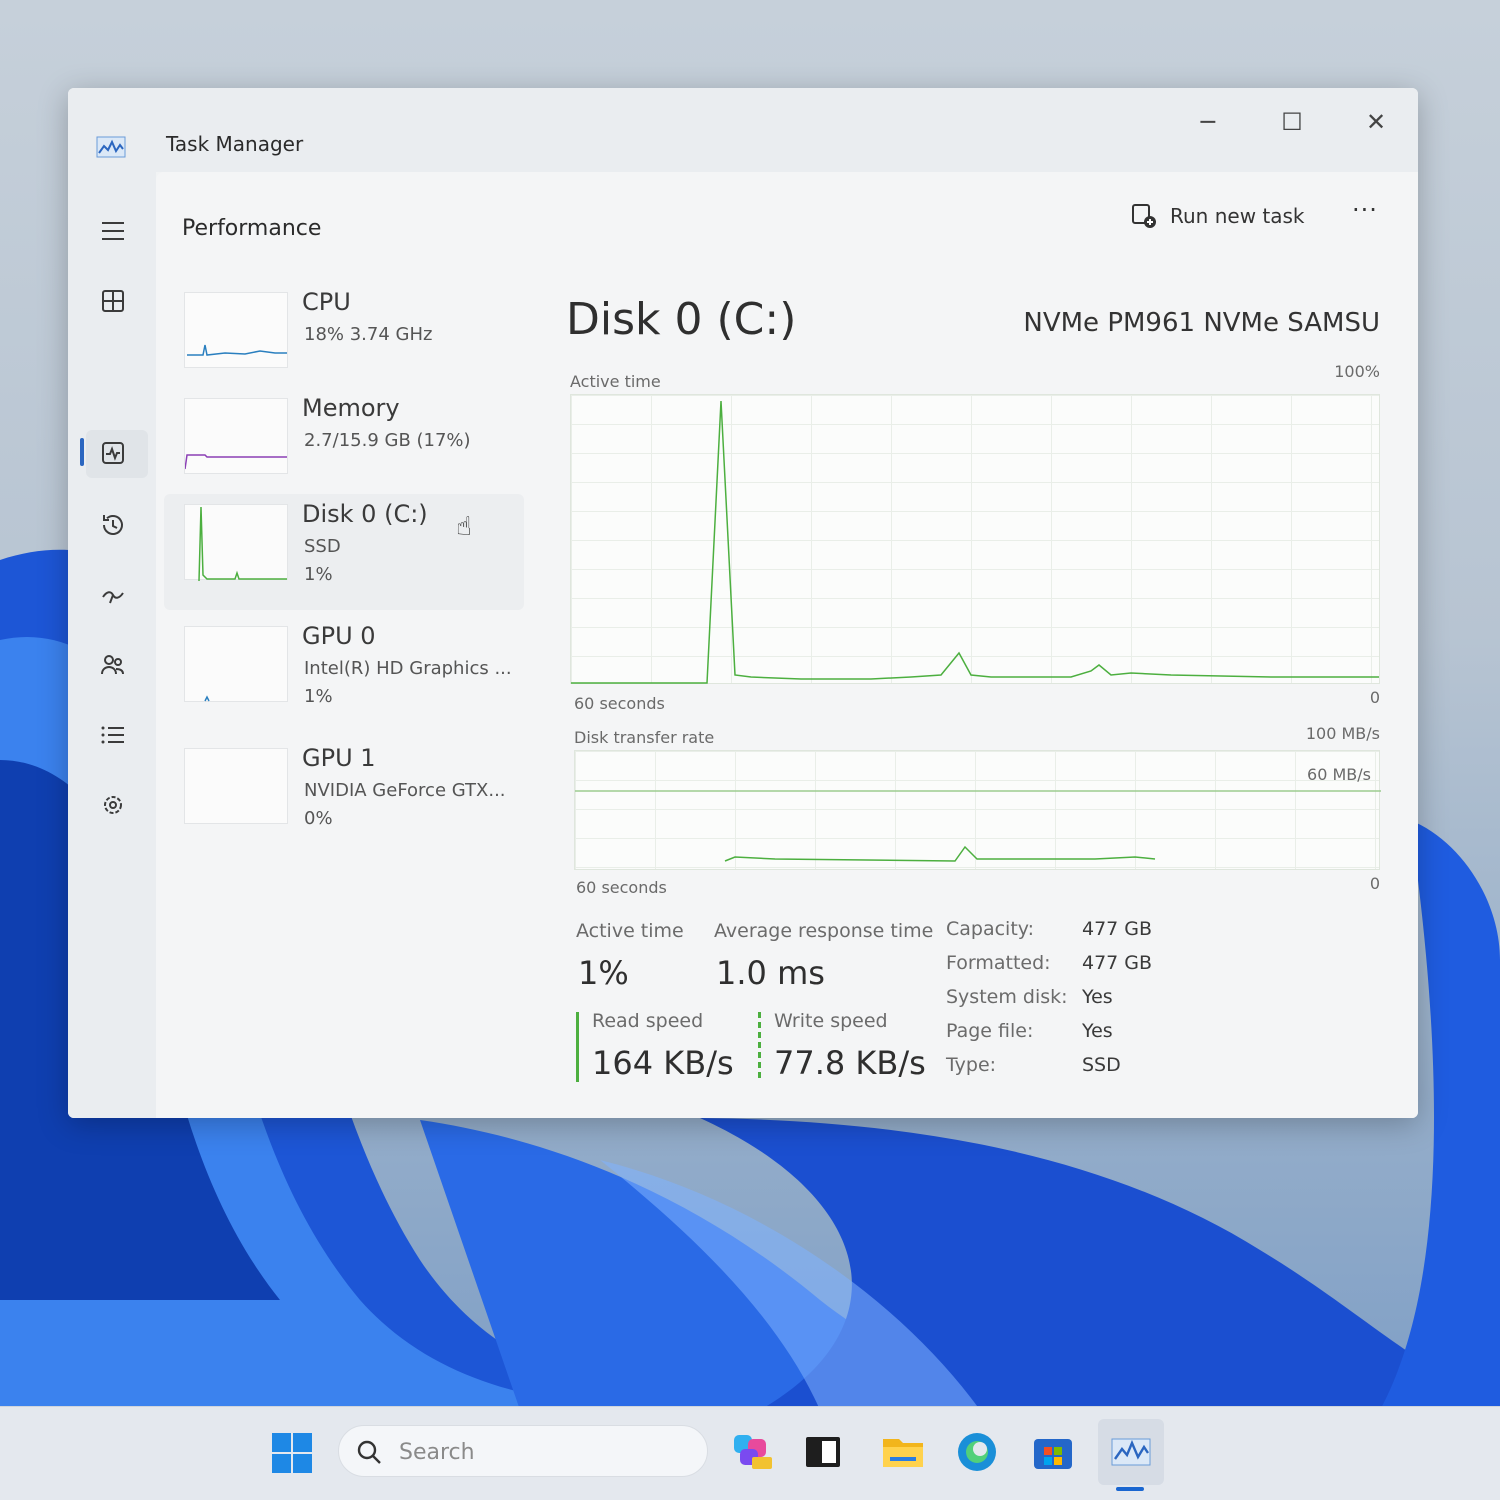 This screenshot has height=1500, width=1500. What do you see at coordinates (1053, 1452) in the screenshot?
I see `store-icon` at bounding box center [1053, 1452].